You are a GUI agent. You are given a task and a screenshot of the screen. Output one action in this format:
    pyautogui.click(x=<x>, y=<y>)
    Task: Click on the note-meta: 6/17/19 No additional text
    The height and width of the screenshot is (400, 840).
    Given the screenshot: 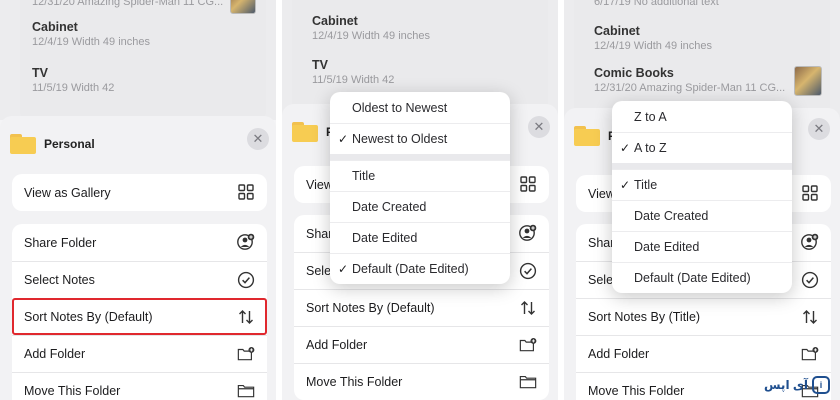 What is the action you would take?
    pyautogui.click(x=656, y=4)
    